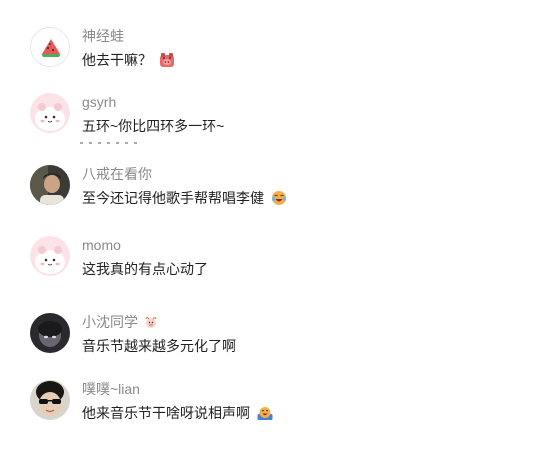  What do you see at coordinates (50, 47) in the screenshot?
I see `watermelon-avatar-icon` at bounding box center [50, 47].